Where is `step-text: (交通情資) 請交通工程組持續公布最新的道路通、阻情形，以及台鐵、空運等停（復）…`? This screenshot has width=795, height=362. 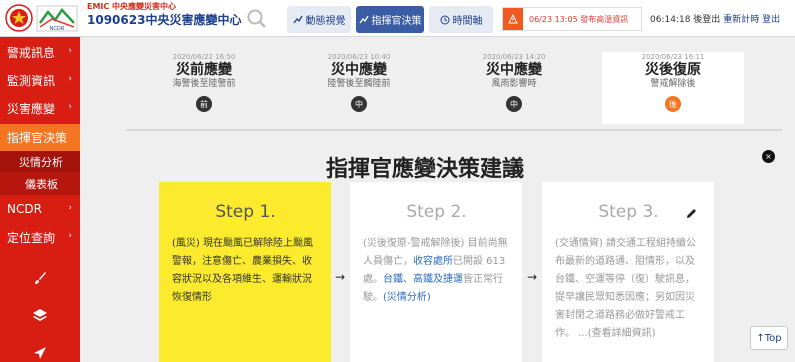 step-text: (交通情資) 請交通工程組持續公布最新的道路通、阻情形，以及台鐵、空運等停（復）… is located at coordinates (625, 288).